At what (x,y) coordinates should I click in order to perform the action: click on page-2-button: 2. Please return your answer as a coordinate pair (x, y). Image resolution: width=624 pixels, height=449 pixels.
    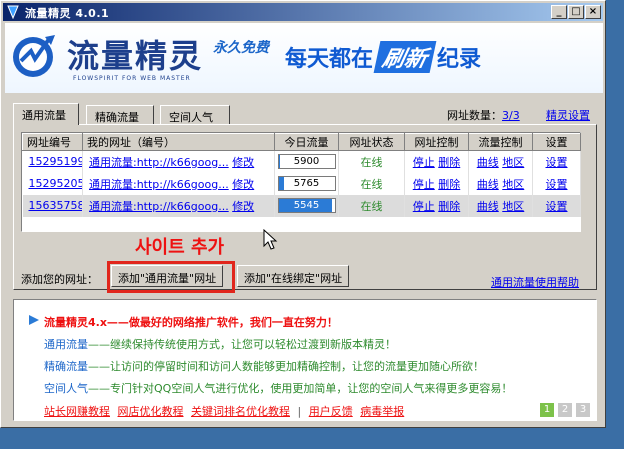
    Looking at the image, I should click on (565, 410).